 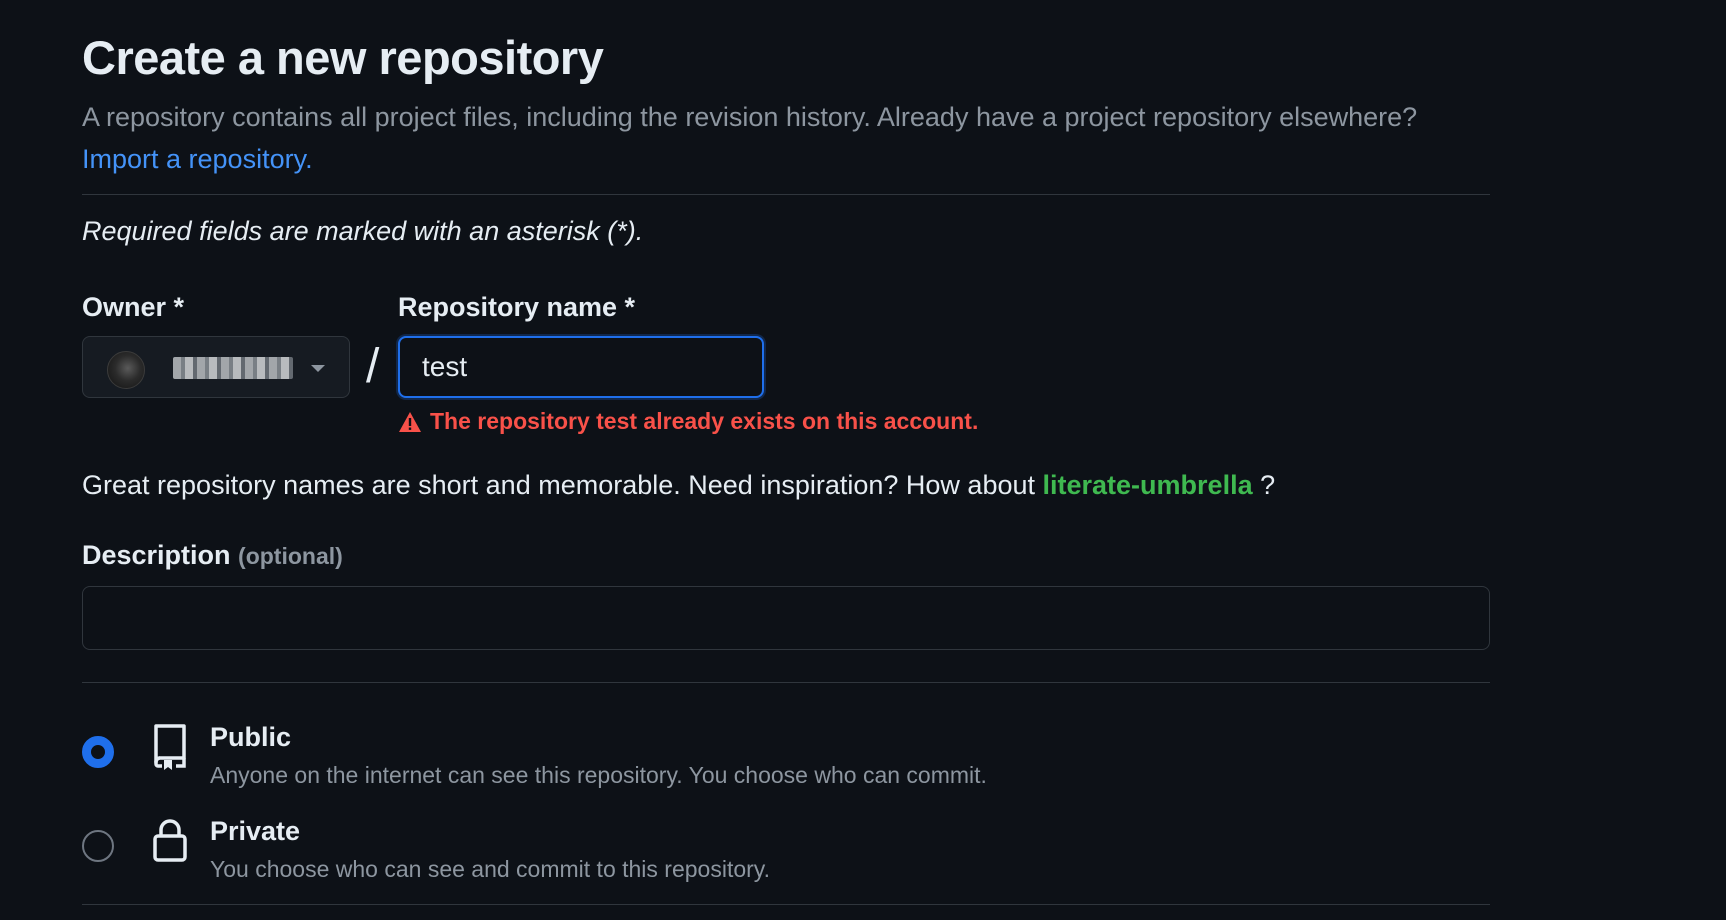 What do you see at coordinates (170, 747) in the screenshot?
I see `repo-icon` at bounding box center [170, 747].